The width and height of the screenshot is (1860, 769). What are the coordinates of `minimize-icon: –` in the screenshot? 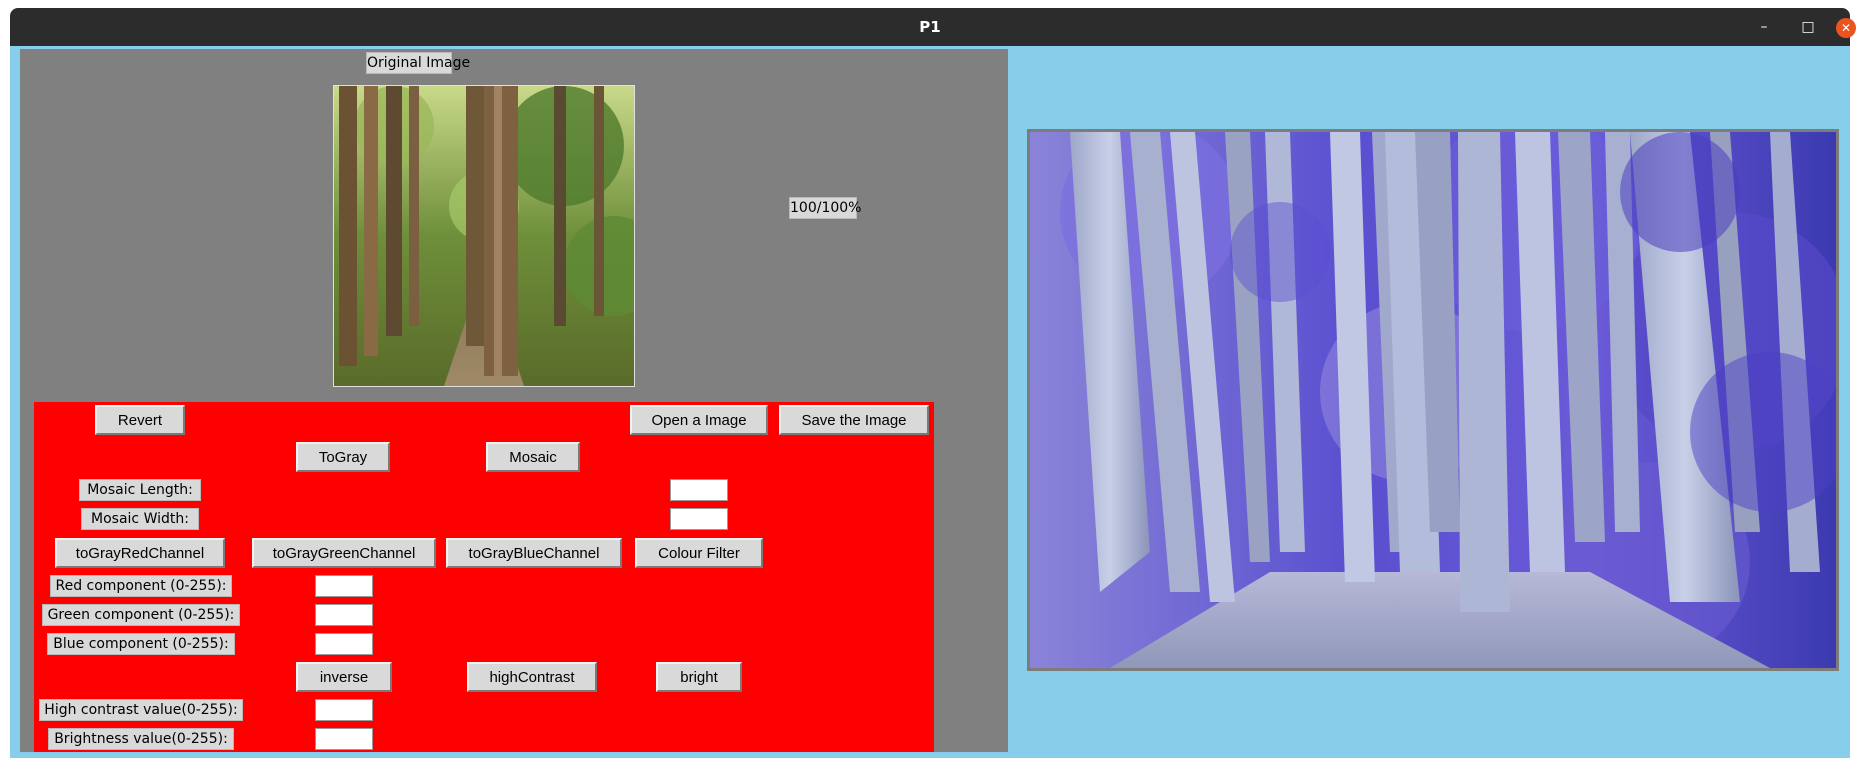 It's located at (1764, 27).